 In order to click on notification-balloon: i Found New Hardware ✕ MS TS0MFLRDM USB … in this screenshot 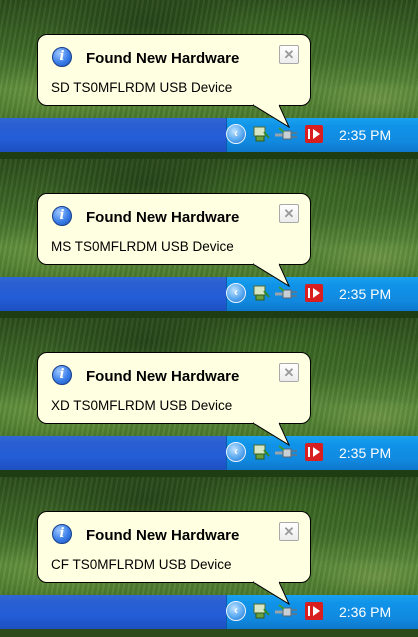, I will do `click(174, 229)`.